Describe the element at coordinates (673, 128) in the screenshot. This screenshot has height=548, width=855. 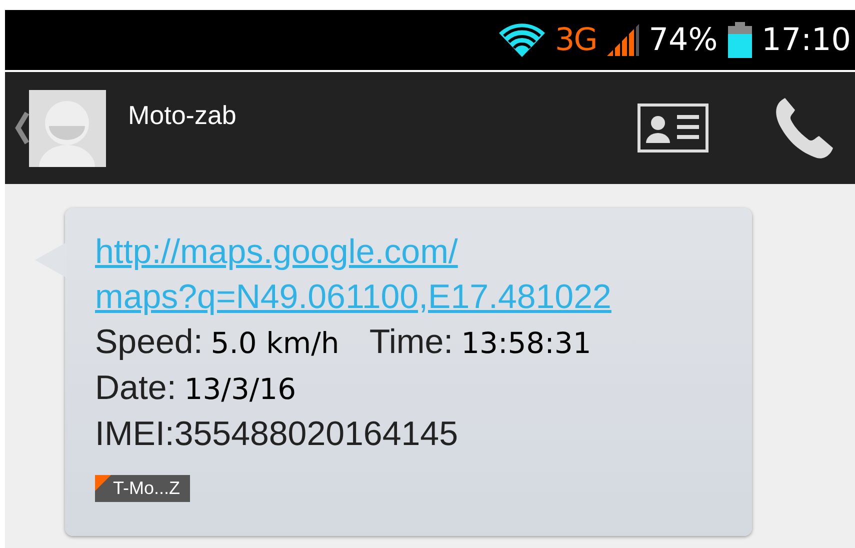
I see `contact-card-icon` at that location.